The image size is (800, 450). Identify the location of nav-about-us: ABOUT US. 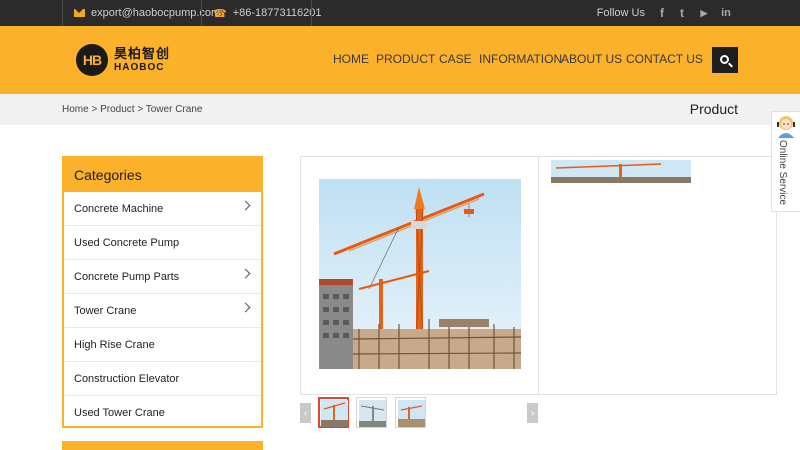
(591, 59).